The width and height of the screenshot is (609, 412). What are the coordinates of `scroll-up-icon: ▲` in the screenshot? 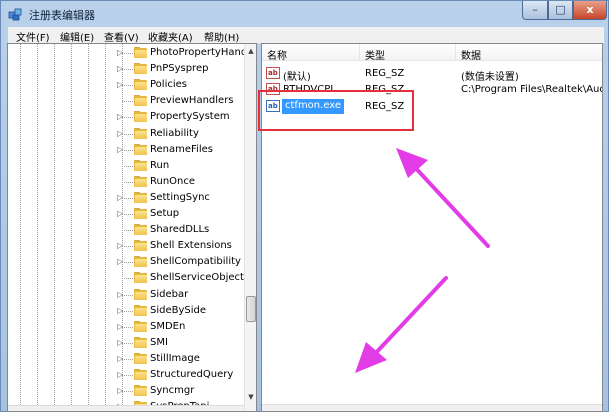 It's located at (250, 51).